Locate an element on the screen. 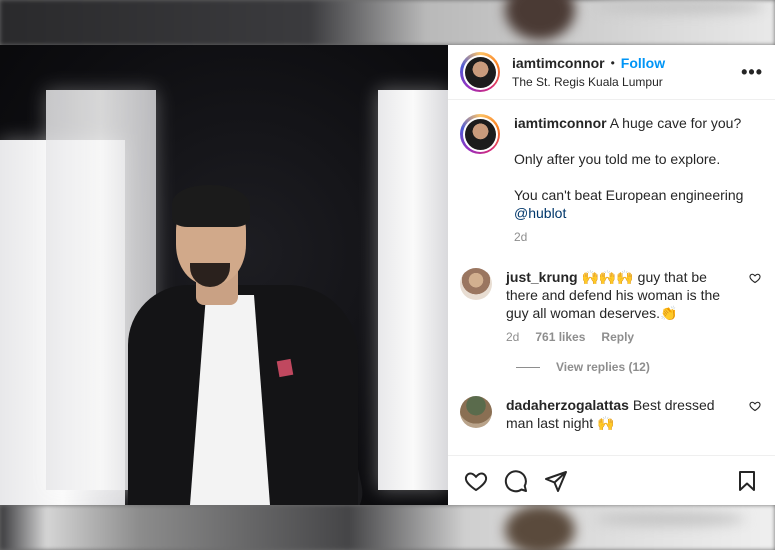 Image resolution: width=775 pixels, height=550 pixels. more-icon: ••• is located at coordinates (752, 72).